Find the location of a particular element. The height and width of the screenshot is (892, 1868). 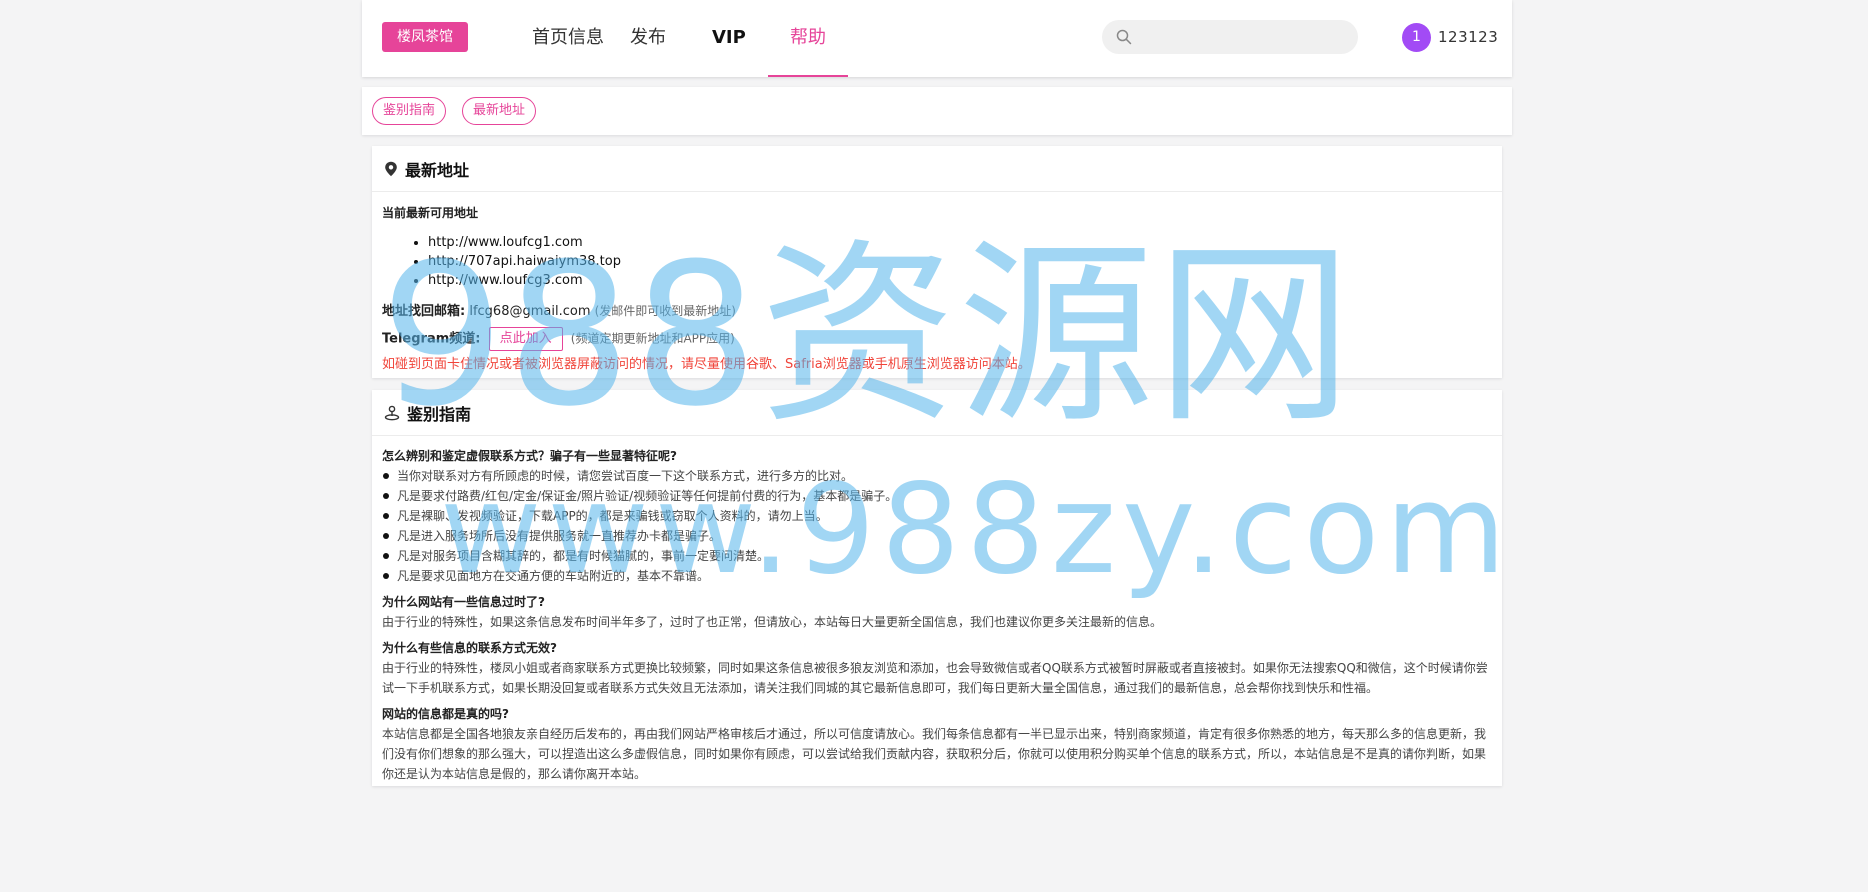

guide-header: 鉴别指南 is located at coordinates (937, 413).